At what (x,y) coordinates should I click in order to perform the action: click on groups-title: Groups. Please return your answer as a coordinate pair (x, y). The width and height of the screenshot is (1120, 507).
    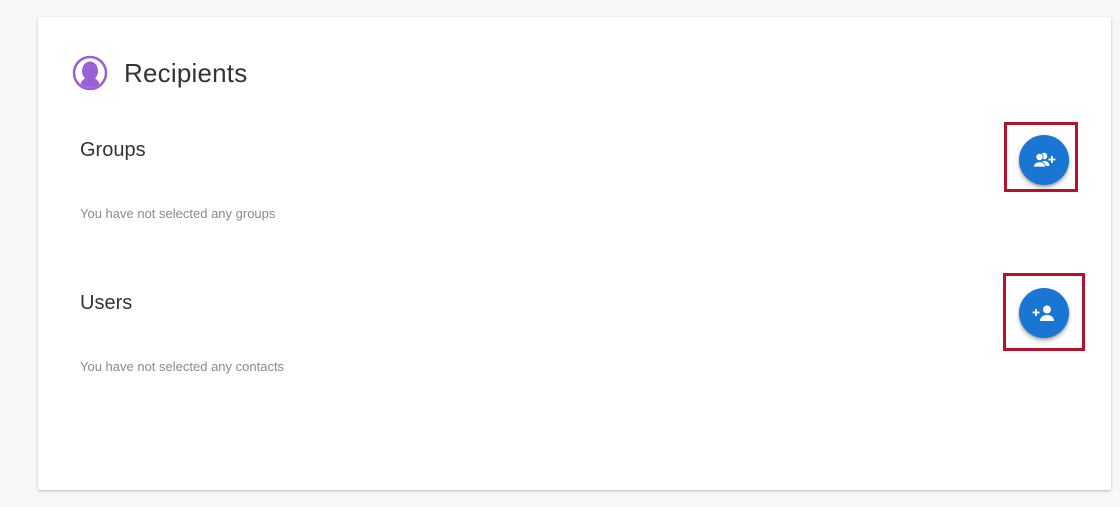
    Looking at the image, I should click on (113, 150).